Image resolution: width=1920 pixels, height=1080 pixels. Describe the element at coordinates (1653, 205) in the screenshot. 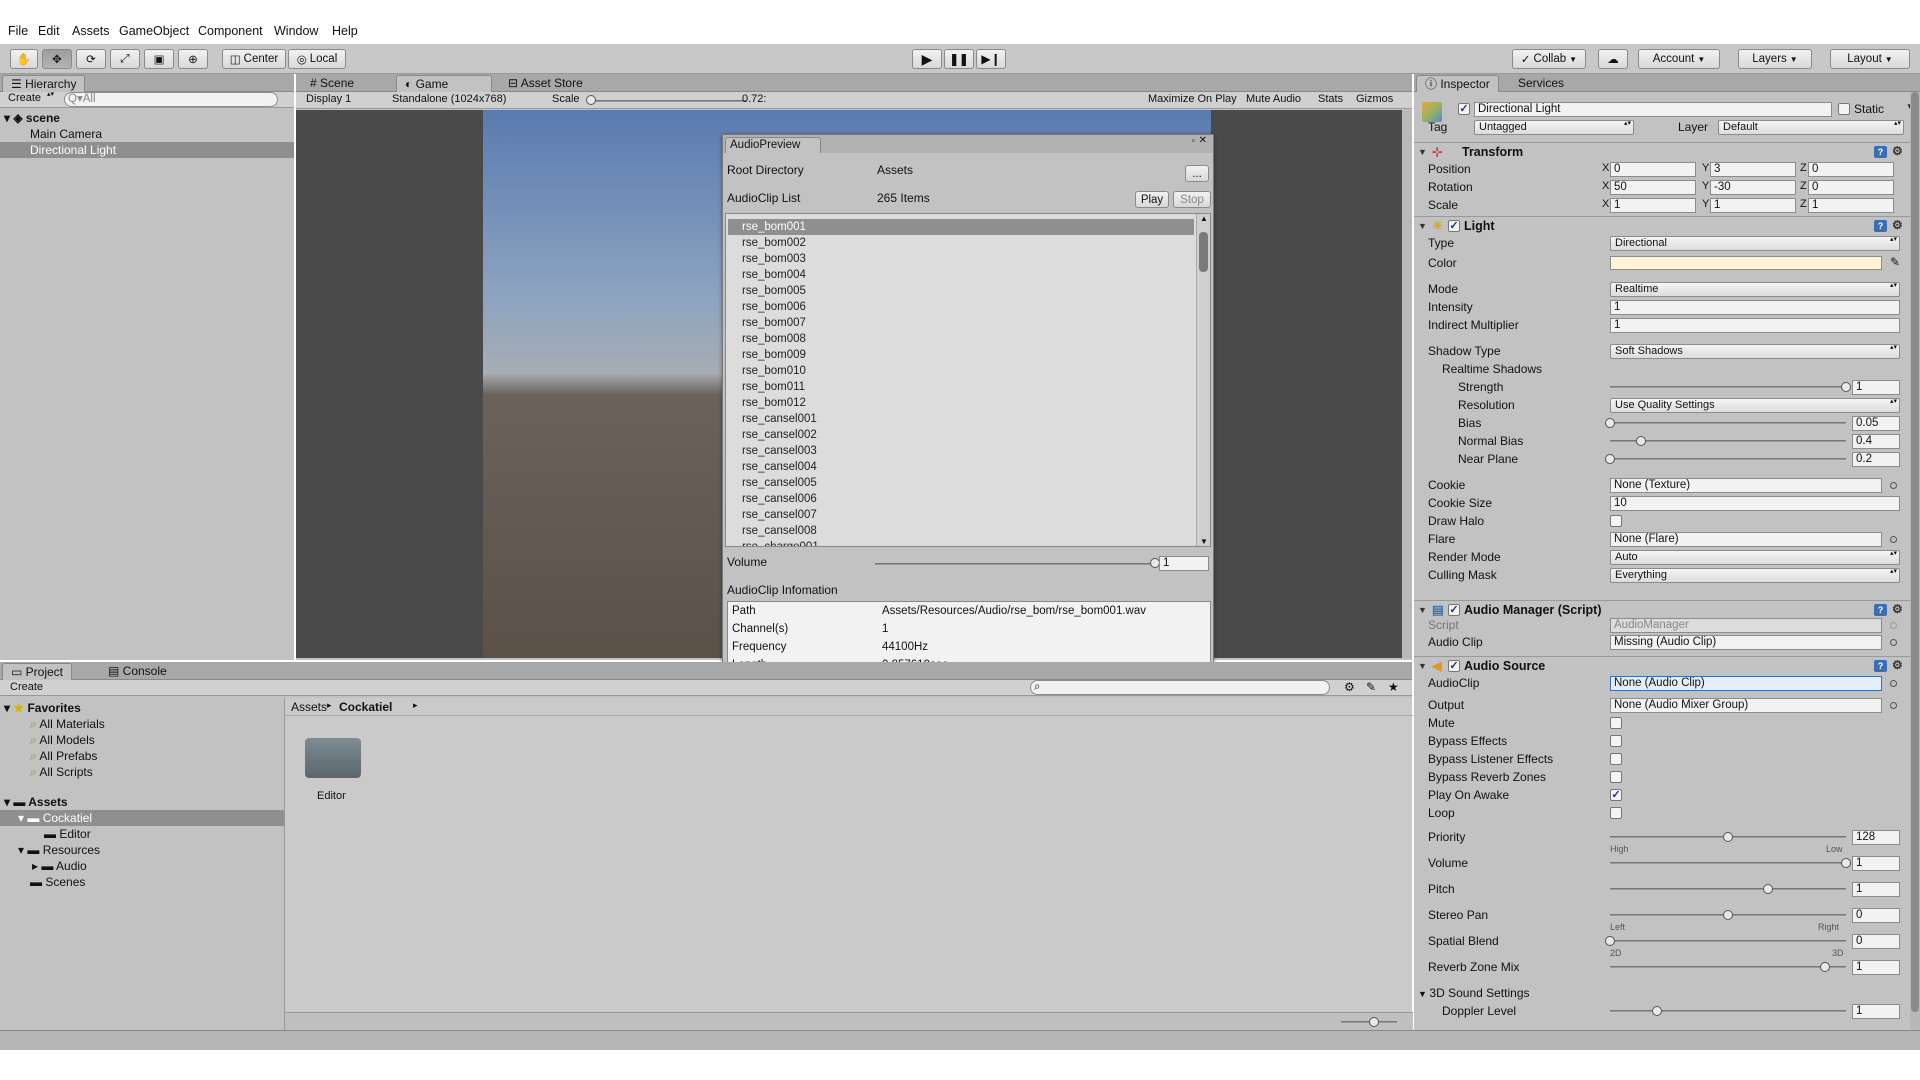

I see `transform-scale-x-field: 1` at that location.